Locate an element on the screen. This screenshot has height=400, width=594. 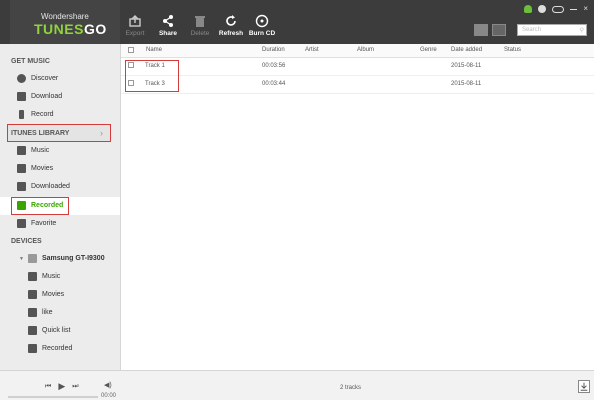
sidebar-item-movies: Movies is located at coordinates (35, 169).